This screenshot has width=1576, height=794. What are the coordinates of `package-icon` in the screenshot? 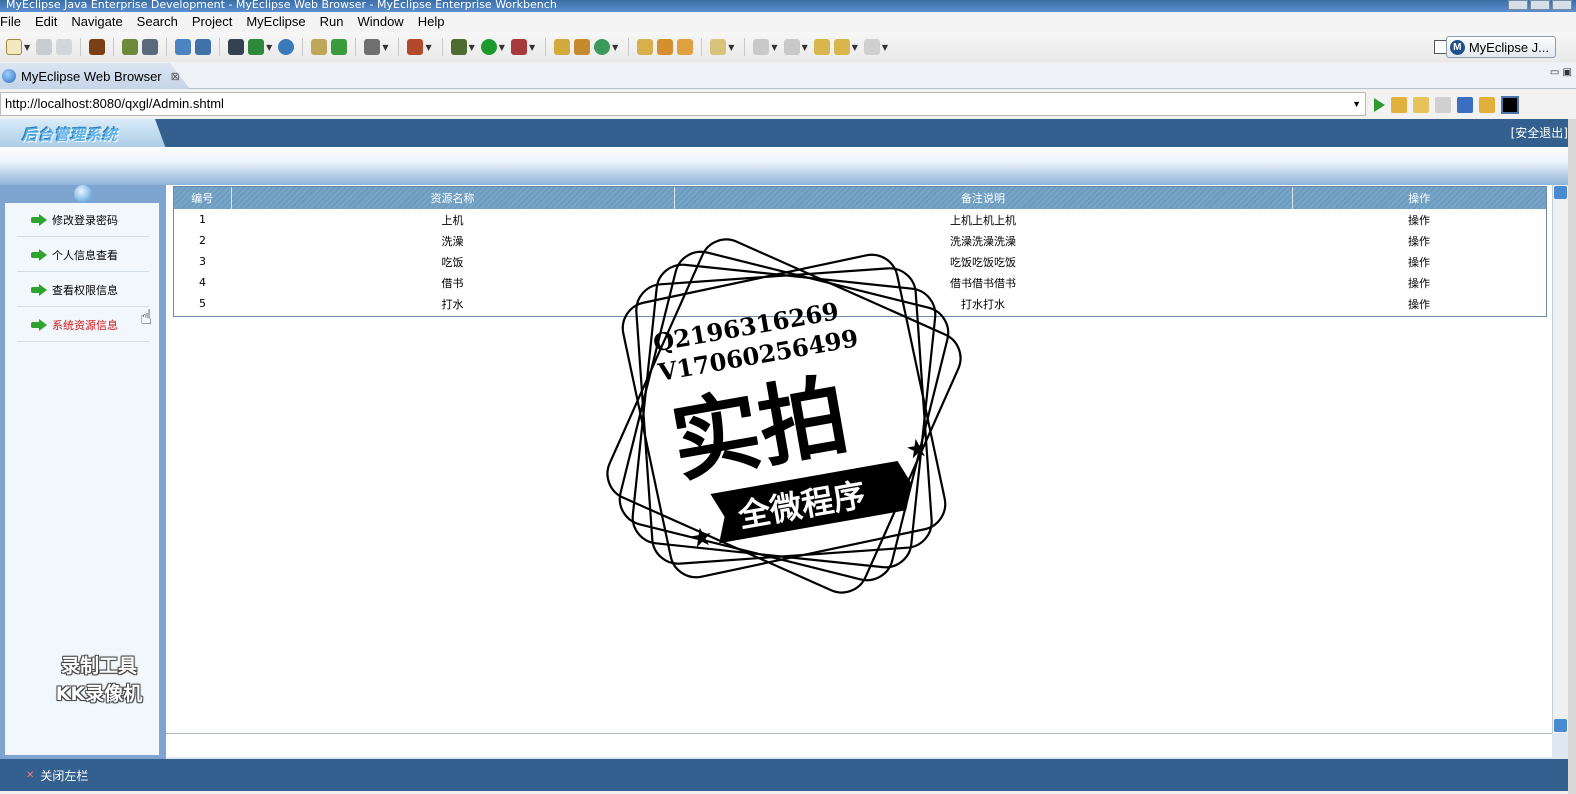 It's located at (97, 47).